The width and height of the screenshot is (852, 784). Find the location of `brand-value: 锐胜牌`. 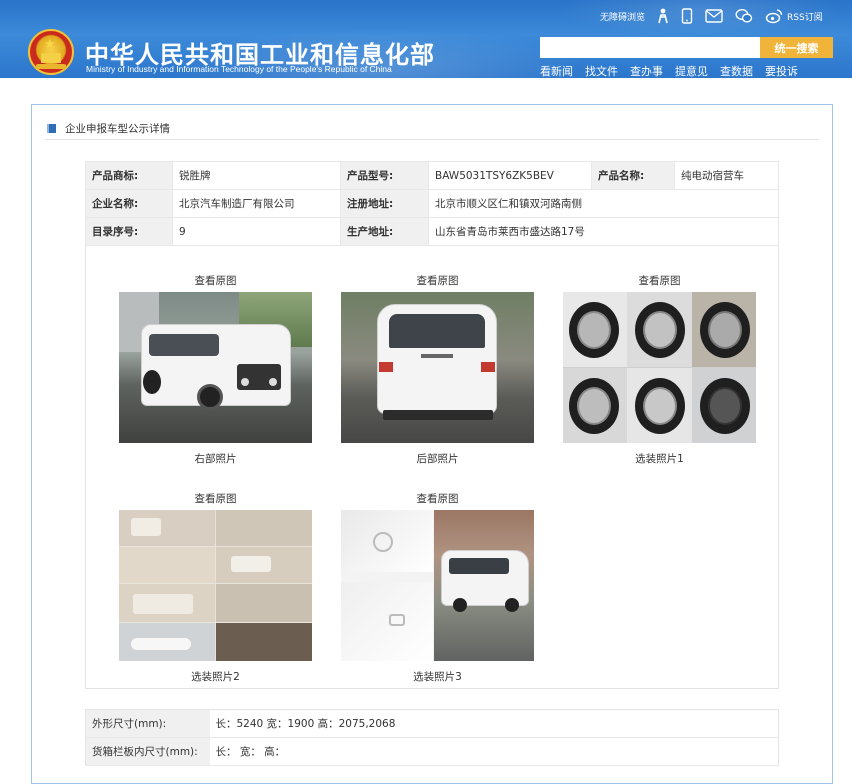

brand-value: 锐胜牌 is located at coordinates (256, 175).